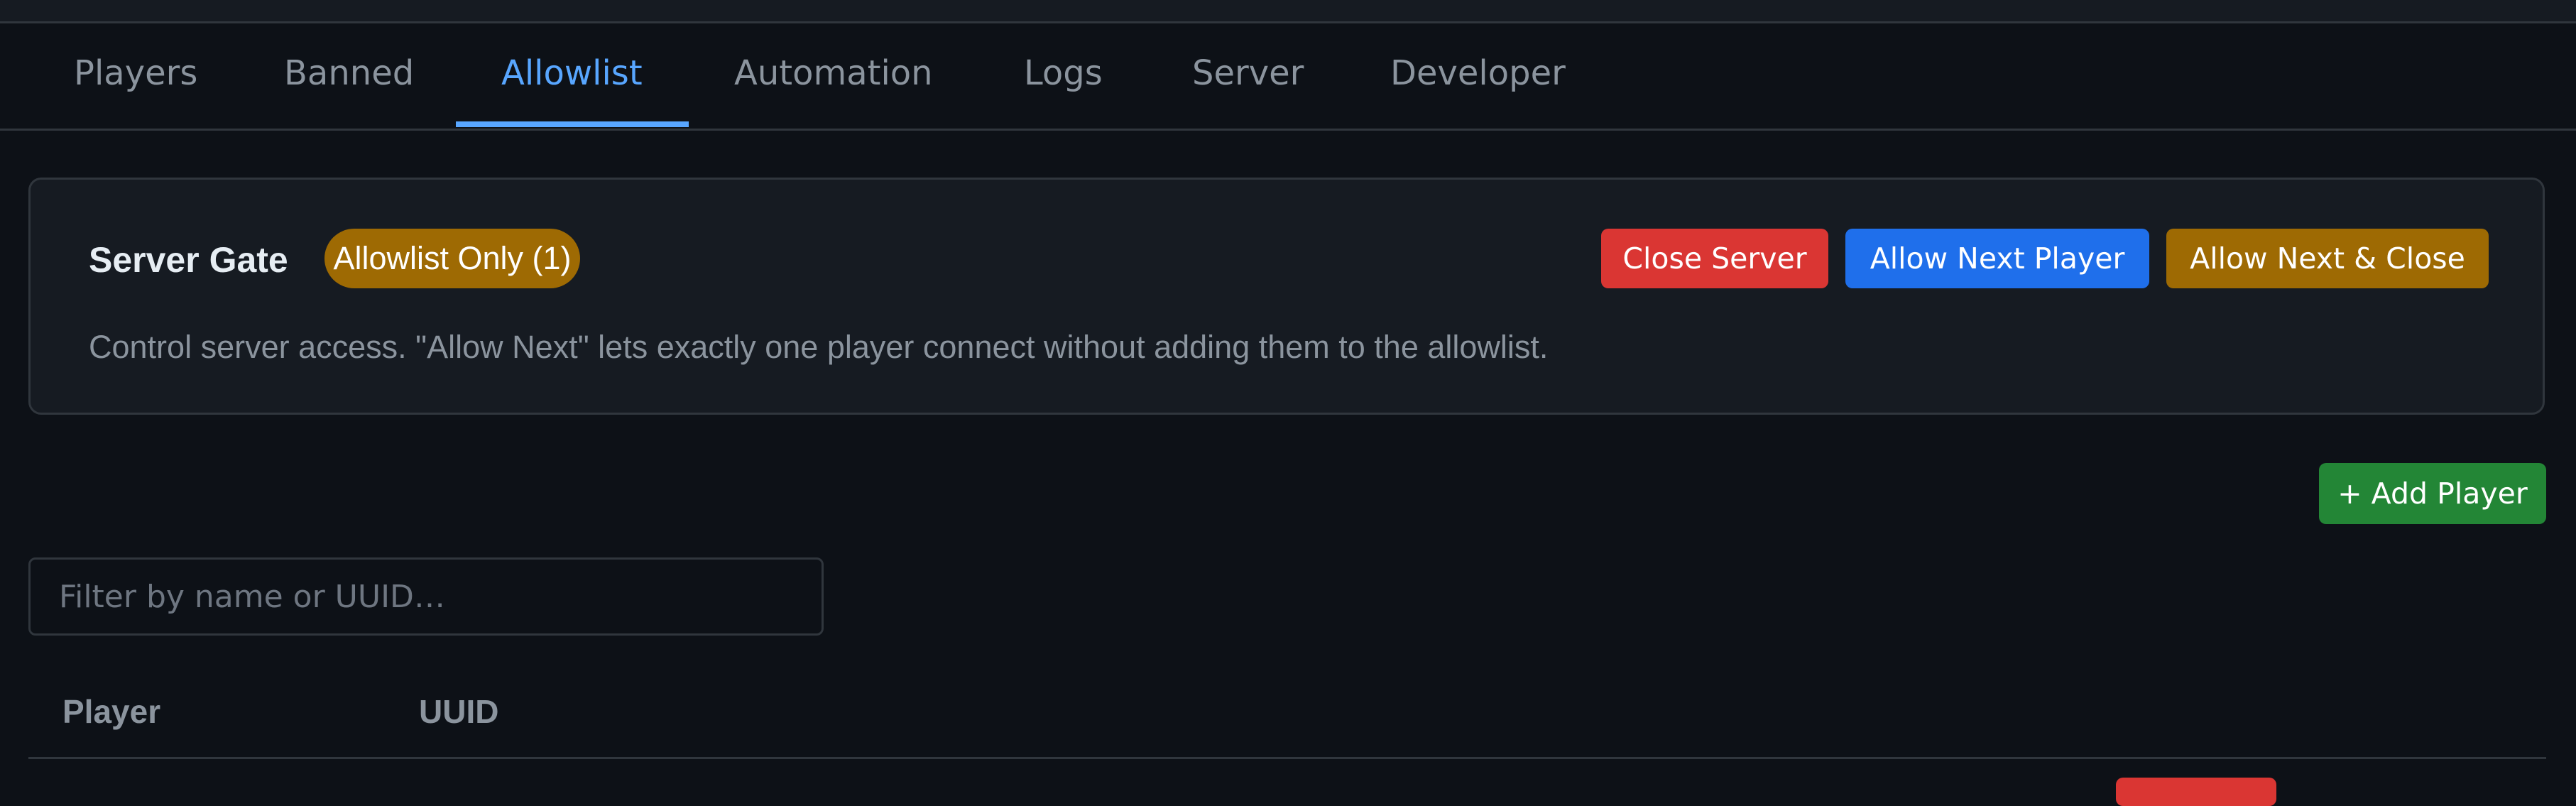  What do you see at coordinates (1714, 258) in the screenshot?
I see `close-server-button: Close Server` at bounding box center [1714, 258].